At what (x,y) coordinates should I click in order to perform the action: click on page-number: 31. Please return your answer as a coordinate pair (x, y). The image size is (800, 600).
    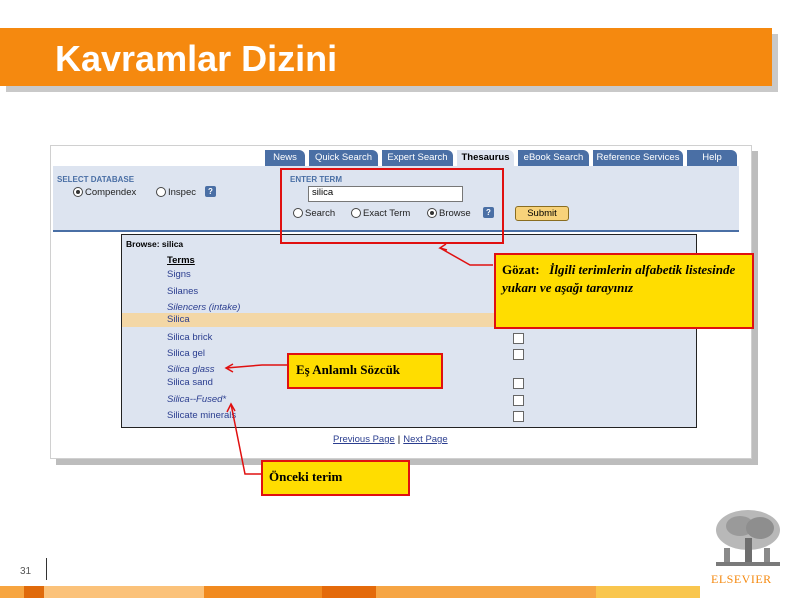
    Looking at the image, I should click on (26, 571).